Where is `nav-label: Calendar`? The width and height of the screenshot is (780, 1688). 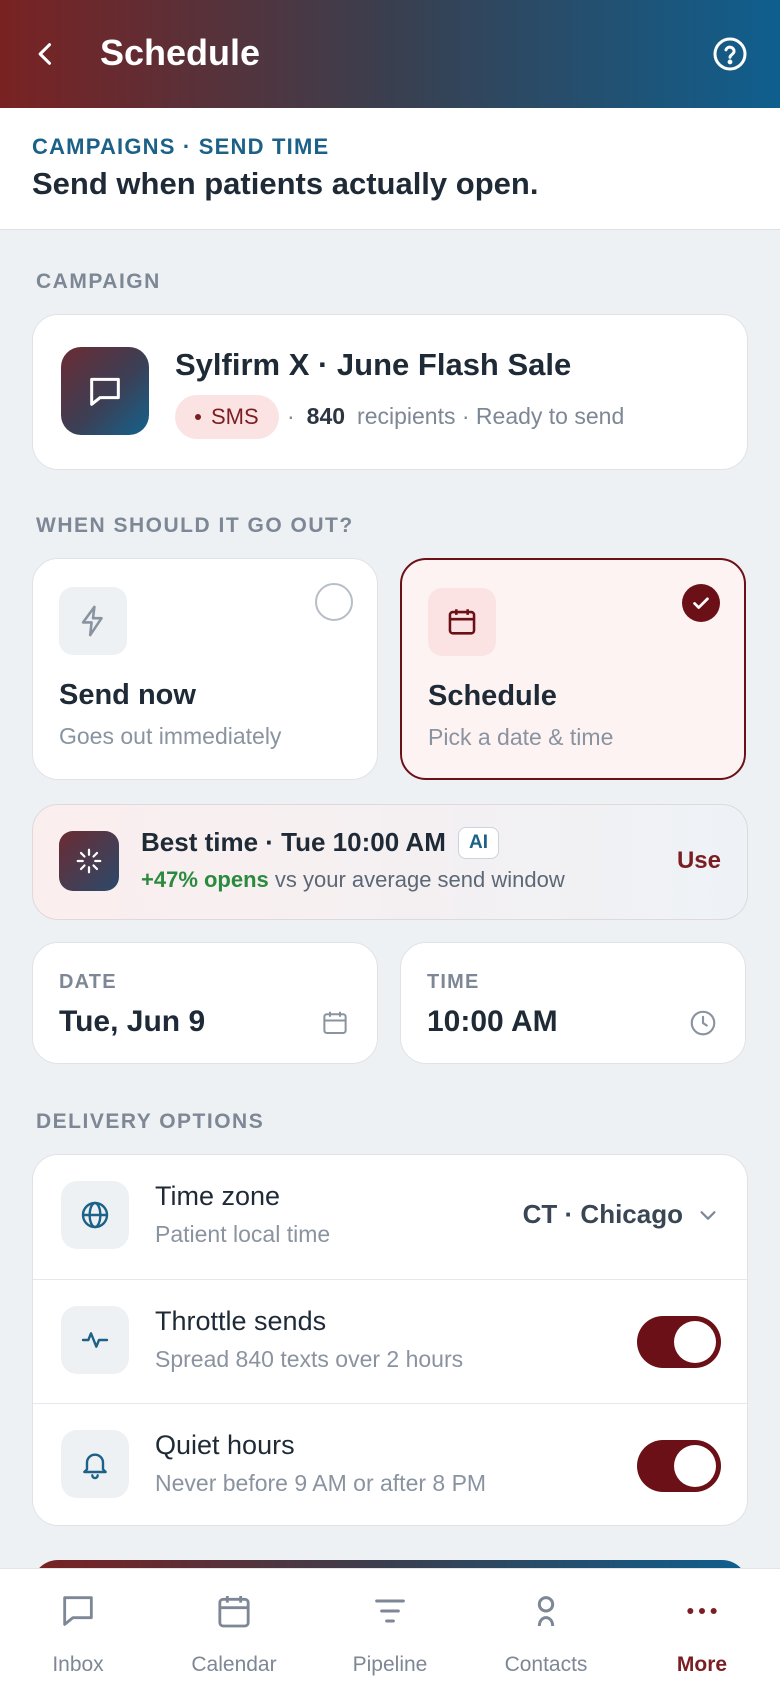 nav-label: Calendar is located at coordinates (234, 1664).